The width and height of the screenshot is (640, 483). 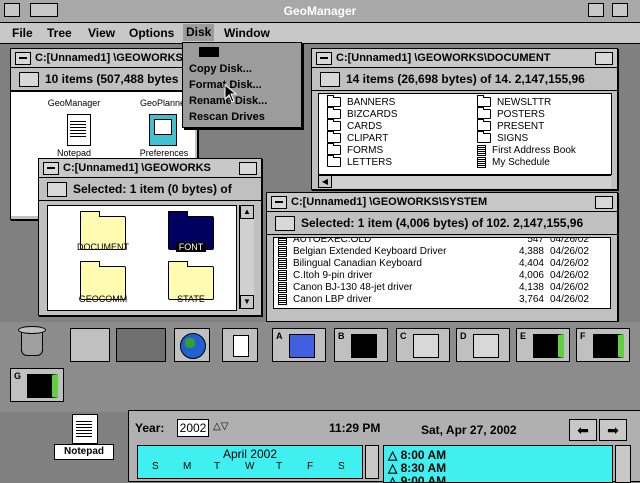 What do you see at coordinates (464, 181) in the screenshot?
I see `horizontal-scrollbar: ◀` at bounding box center [464, 181].